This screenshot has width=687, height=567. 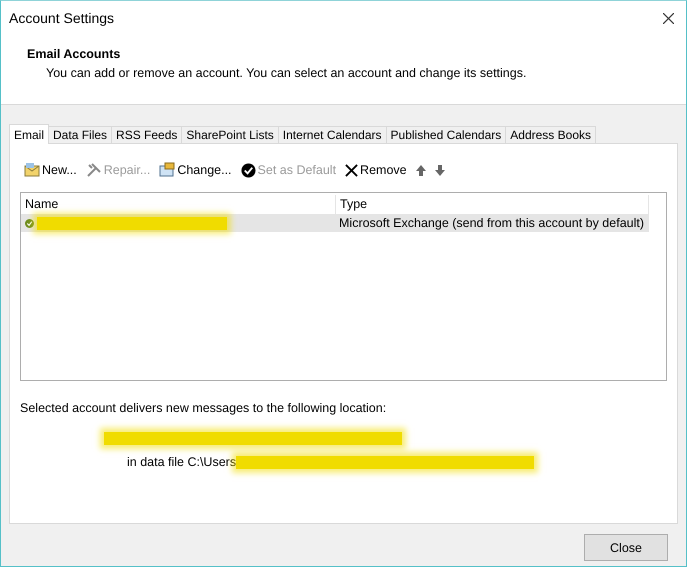 What do you see at coordinates (491, 223) in the screenshot?
I see `table-cell-text: Microsoft Exchange (send from this account by default)` at bounding box center [491, 223].